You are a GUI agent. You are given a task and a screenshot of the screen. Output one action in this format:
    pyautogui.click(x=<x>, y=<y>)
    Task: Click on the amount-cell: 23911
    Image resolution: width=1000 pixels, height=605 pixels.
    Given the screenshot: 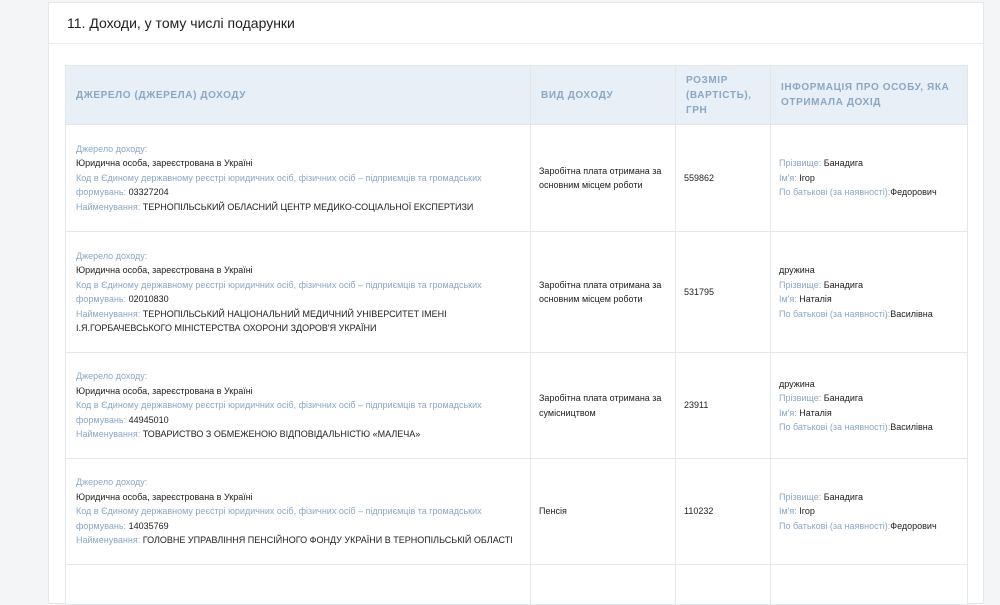 What is the action you would take?
    pyautogui.click(x=723, y=405)
    